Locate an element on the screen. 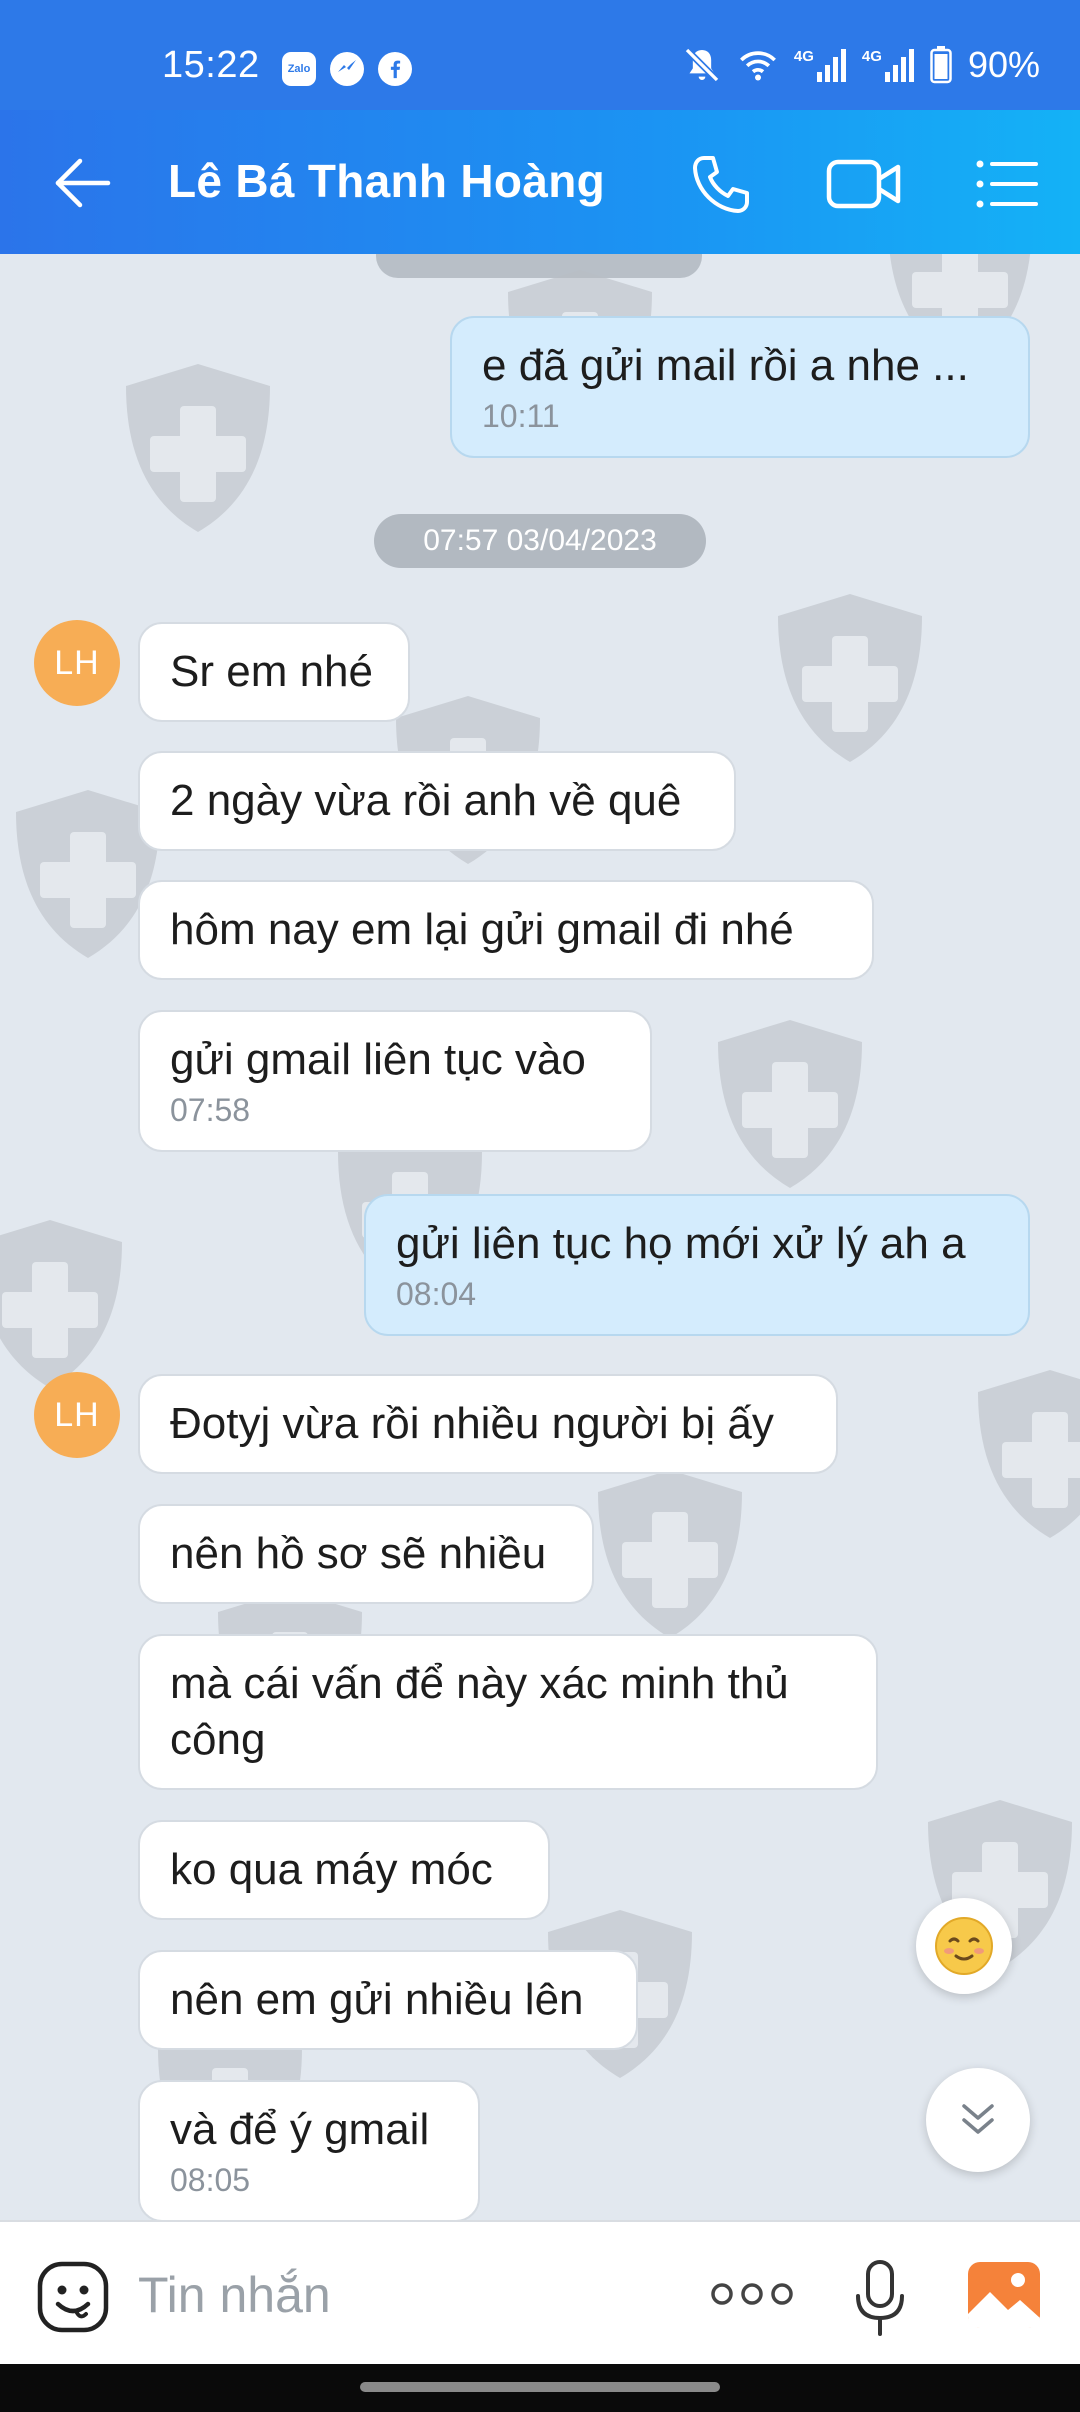 This screenshot has height=2412, width=1080. message-bubble-incoming: Đotyj vừa rồi nhiều người bị ấy is located at coordinates (488, 1424).